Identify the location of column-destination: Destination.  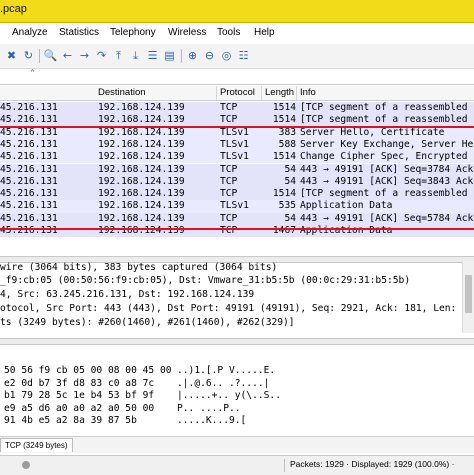
(122, 92).